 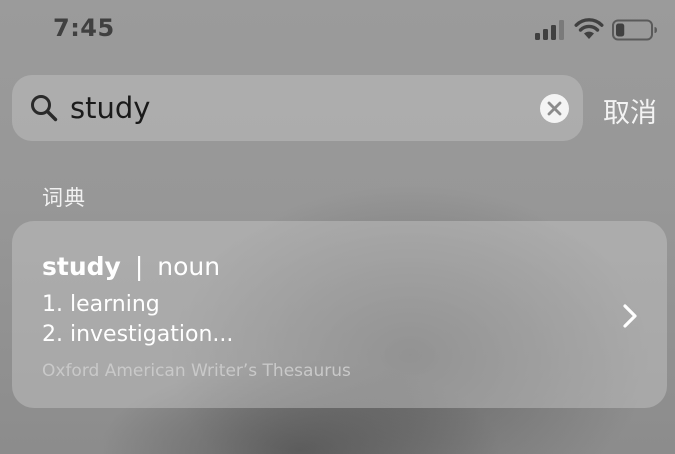 What do you see at coordinates (634, 30) in the screenshot?
I see `battery-icon` at bounding box center [634, 30].